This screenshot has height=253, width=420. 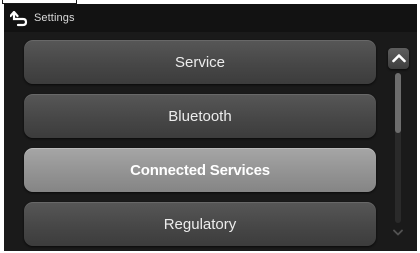 I want to click on scroll-track, so click(x=398, y=148).